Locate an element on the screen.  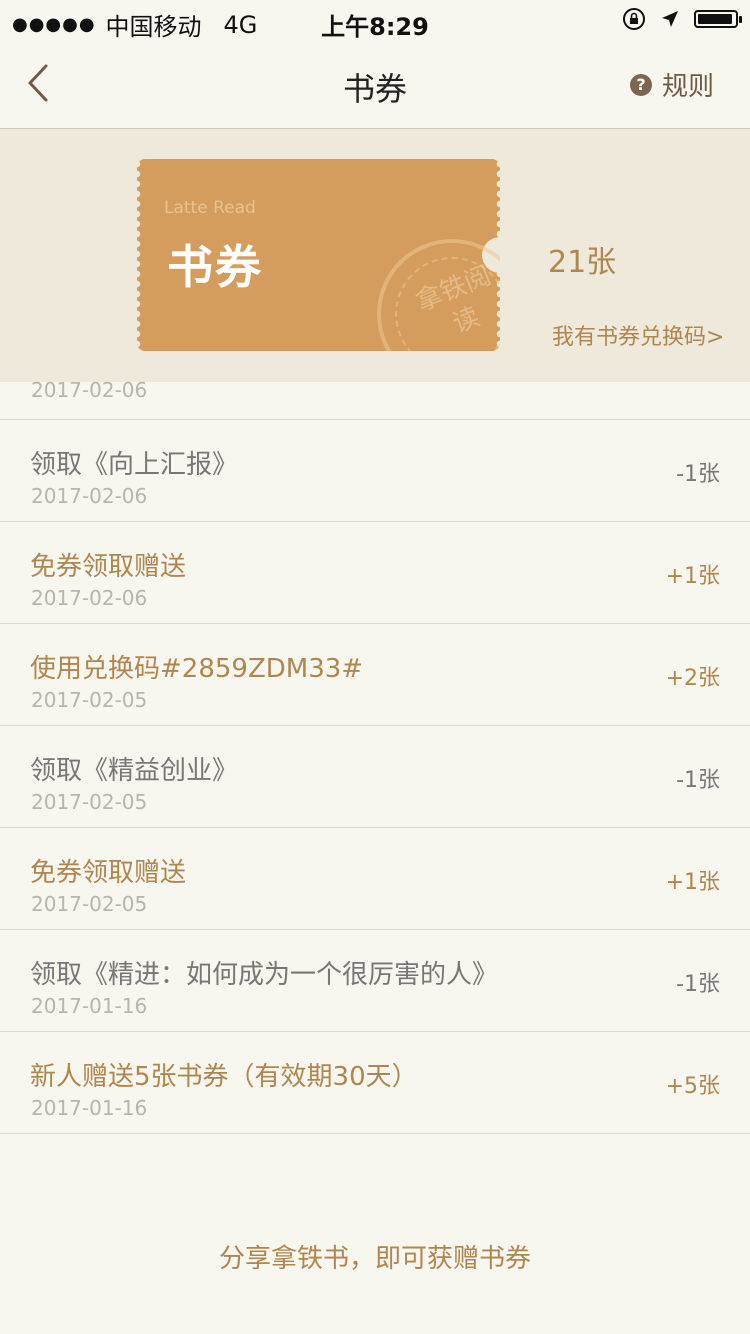
list-item: 领取《精进：如何成为一个很厉害的人》 2017-01-16 -1张 is located at coordinates (375, 981).